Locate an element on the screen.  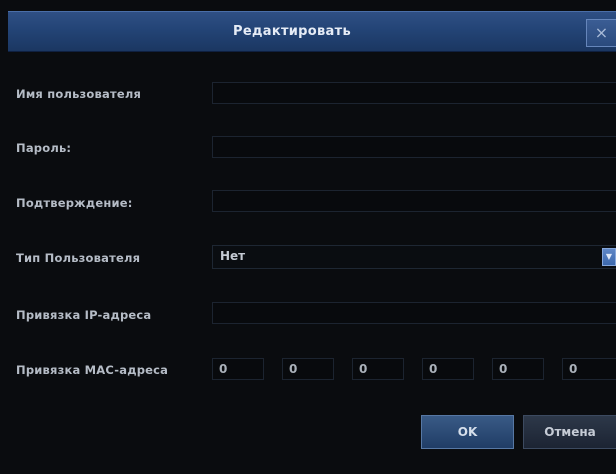
dialog-titlebar: Редактировать × is located at coordinates (312, 31).